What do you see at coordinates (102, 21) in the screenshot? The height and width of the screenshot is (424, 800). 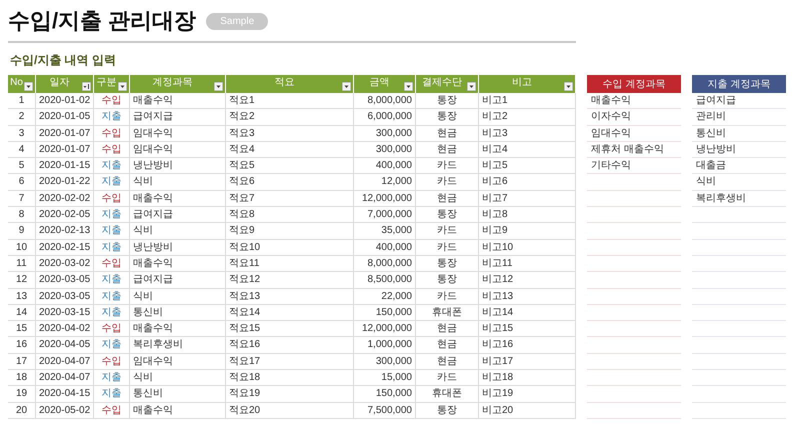 I see `page-title: 수입/지출 관리대장` at bounding box center [102, 21].